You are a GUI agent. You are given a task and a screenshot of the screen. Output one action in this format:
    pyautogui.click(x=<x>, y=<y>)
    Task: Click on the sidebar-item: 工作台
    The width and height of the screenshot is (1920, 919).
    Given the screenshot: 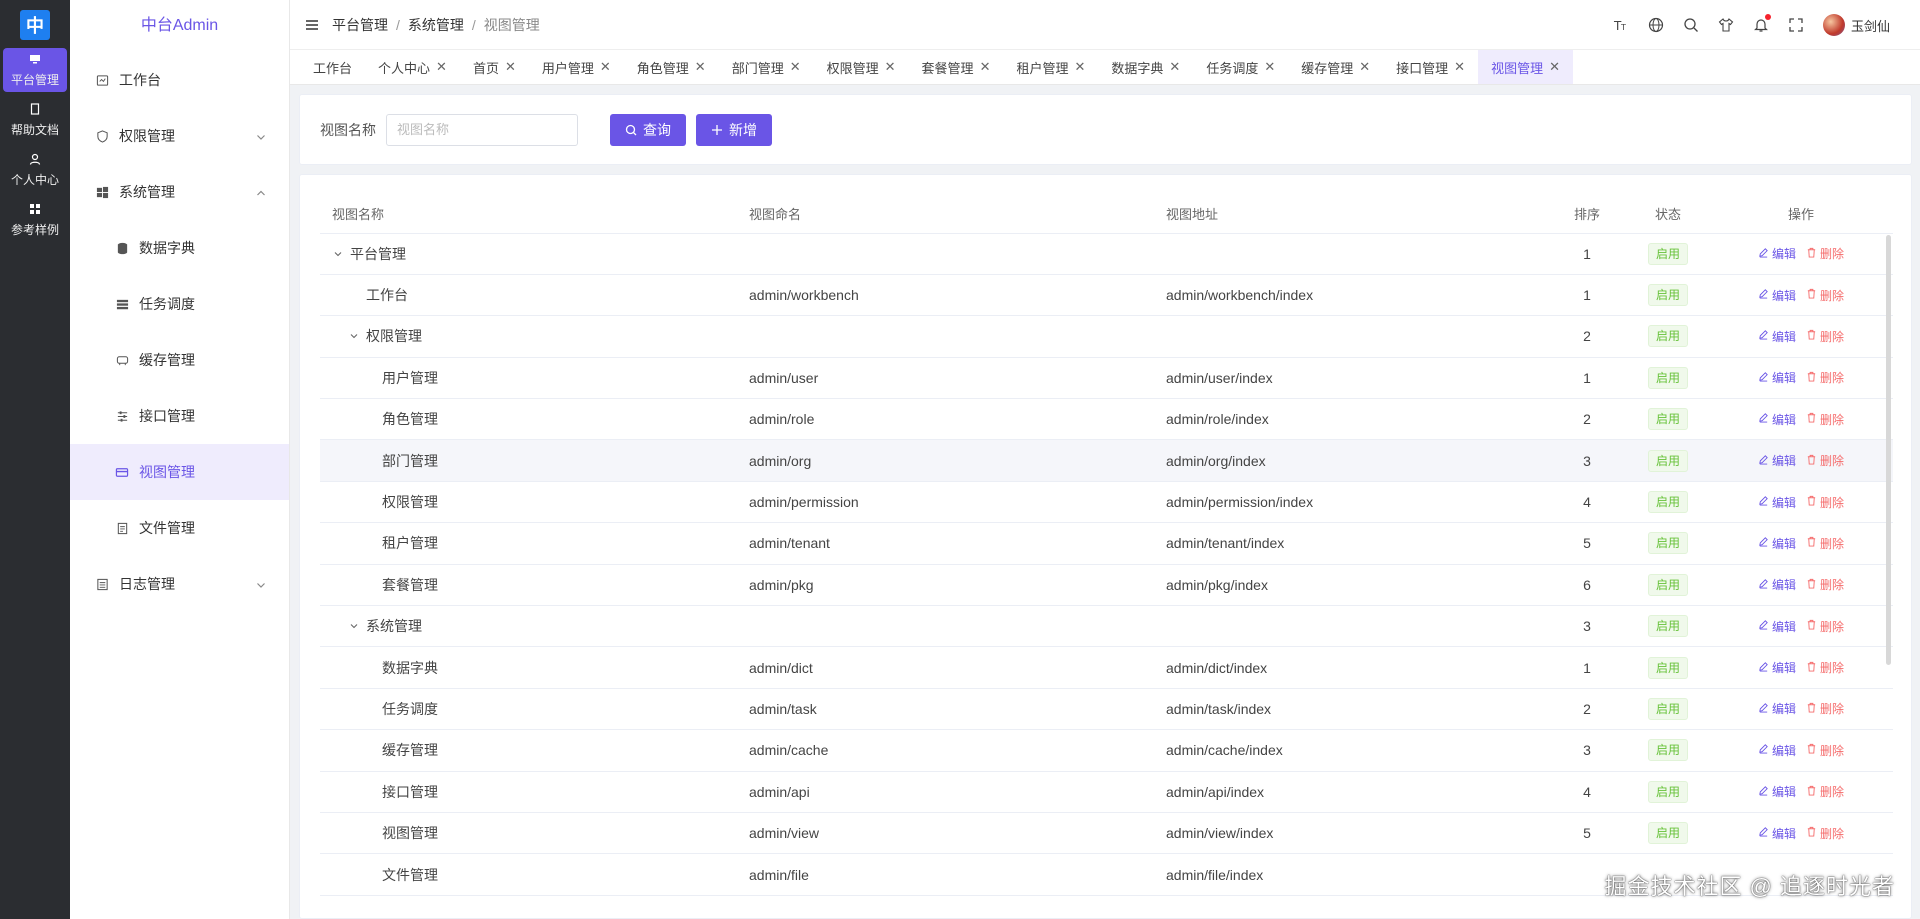 What is the action you would take?
    pyautogui.click(x=179, y=80)
    